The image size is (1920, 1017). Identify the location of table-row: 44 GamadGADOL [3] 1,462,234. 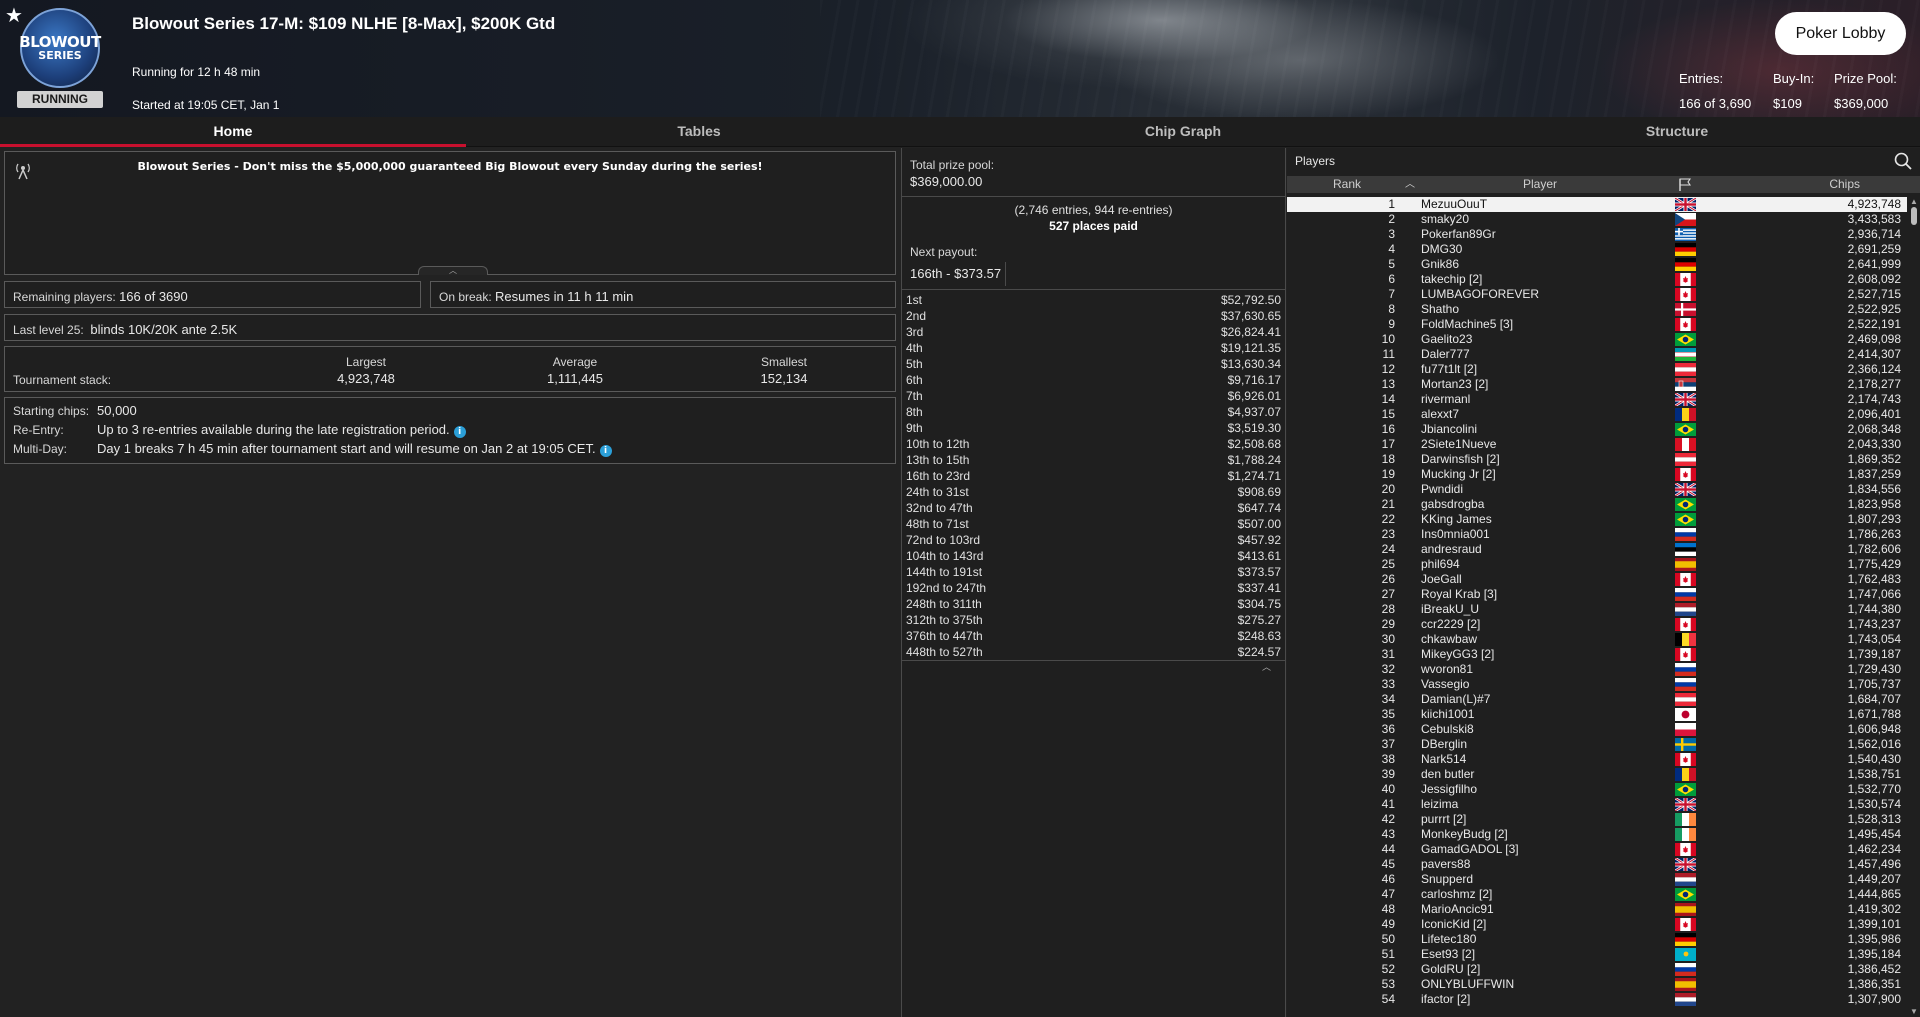
(1597, 849).